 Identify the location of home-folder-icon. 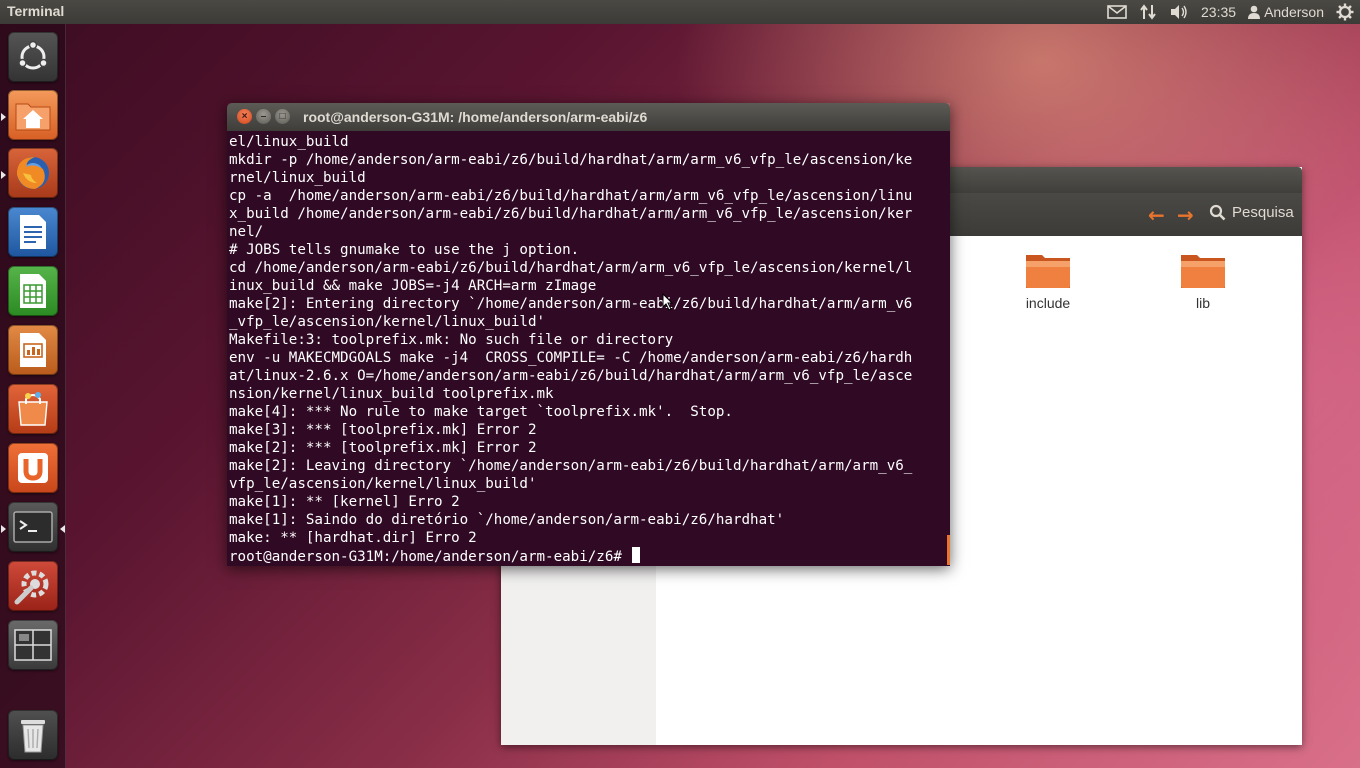
(33, 117).